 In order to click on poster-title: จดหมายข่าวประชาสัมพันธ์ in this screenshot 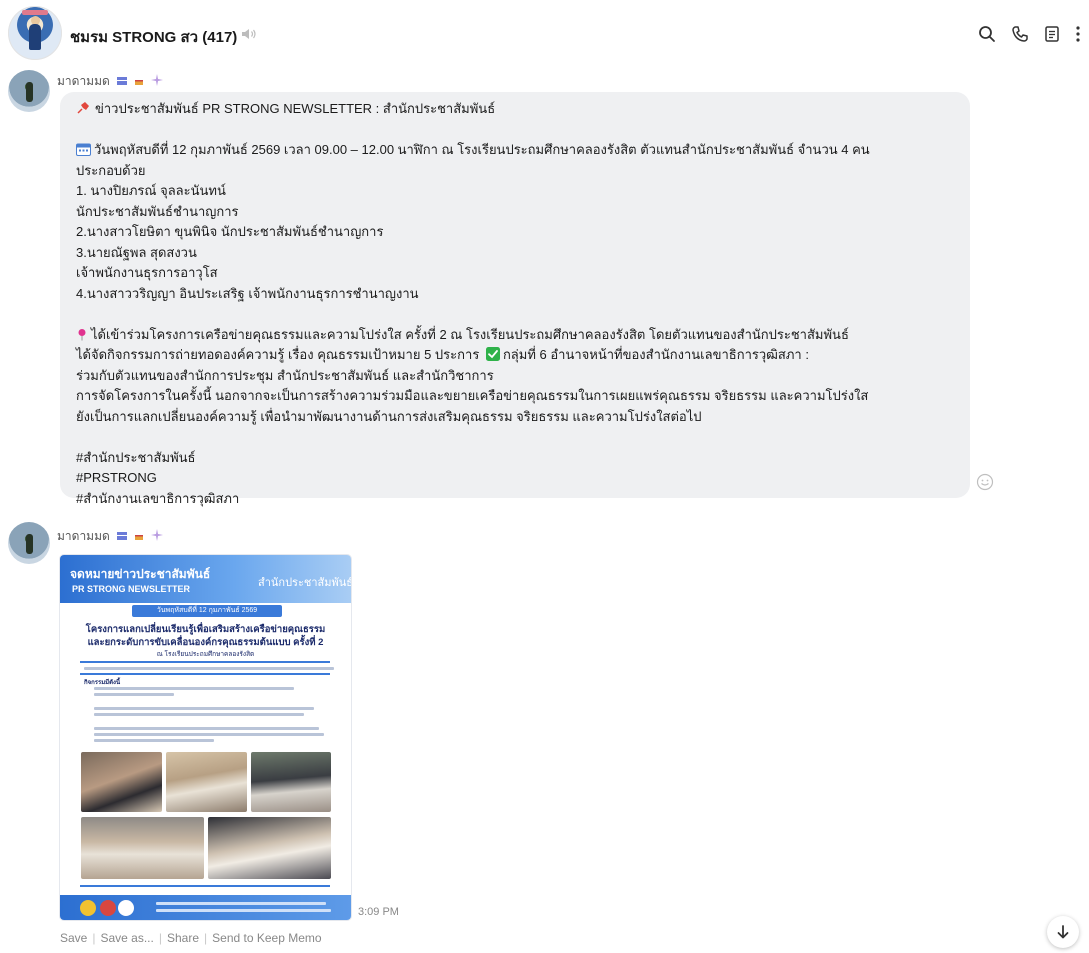, I will do `click(140, 574)`.